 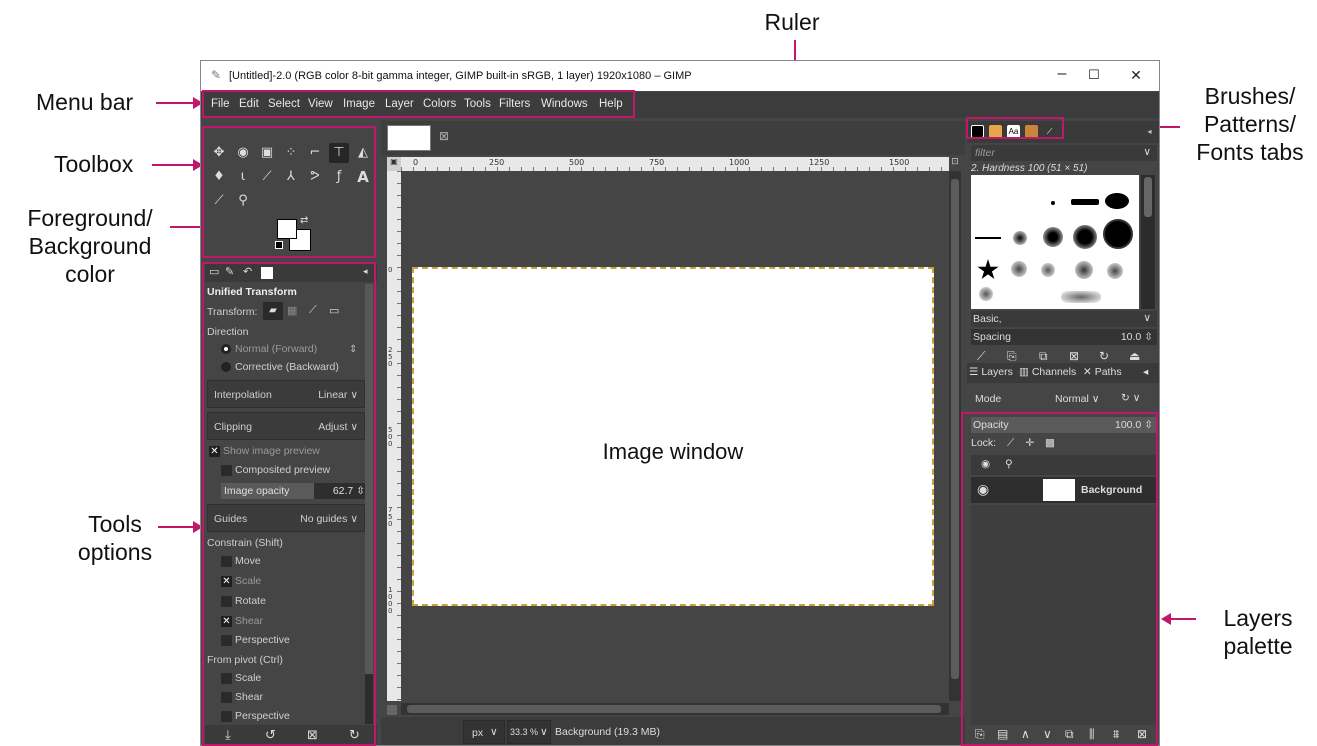 I want to click on duplicate-brush-icon: ⧉, so click(x=1043, y=356).